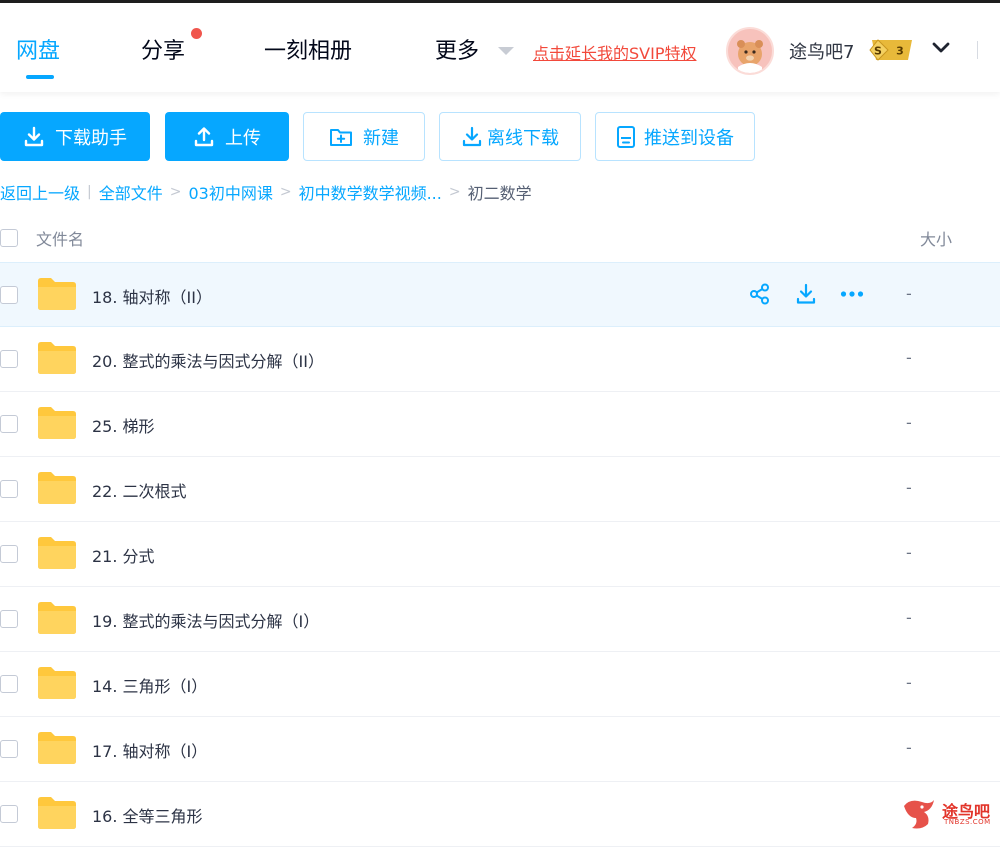 The width and height of the screenshot is (1000, 847). Describe the element at coordinates (614, 52) in the screenshot. I see `svip-promo-link: 点击延长我的SVIP特权` at that location.